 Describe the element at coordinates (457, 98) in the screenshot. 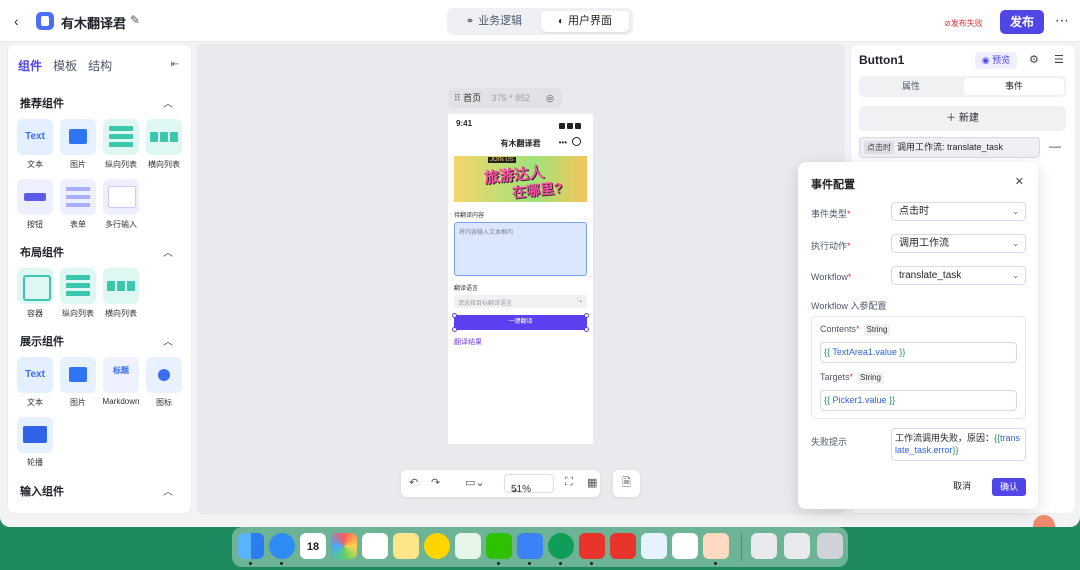

I see `drag-handle-icon: ⠿` at that location.